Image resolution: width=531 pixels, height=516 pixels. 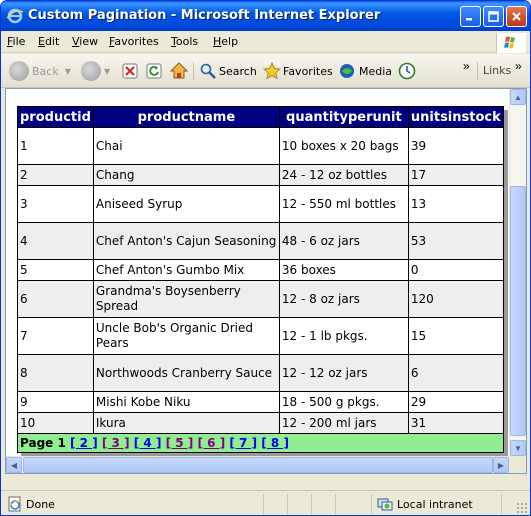 I want to click on cell-unitsinstock: 15, so click(x=455, y=336).